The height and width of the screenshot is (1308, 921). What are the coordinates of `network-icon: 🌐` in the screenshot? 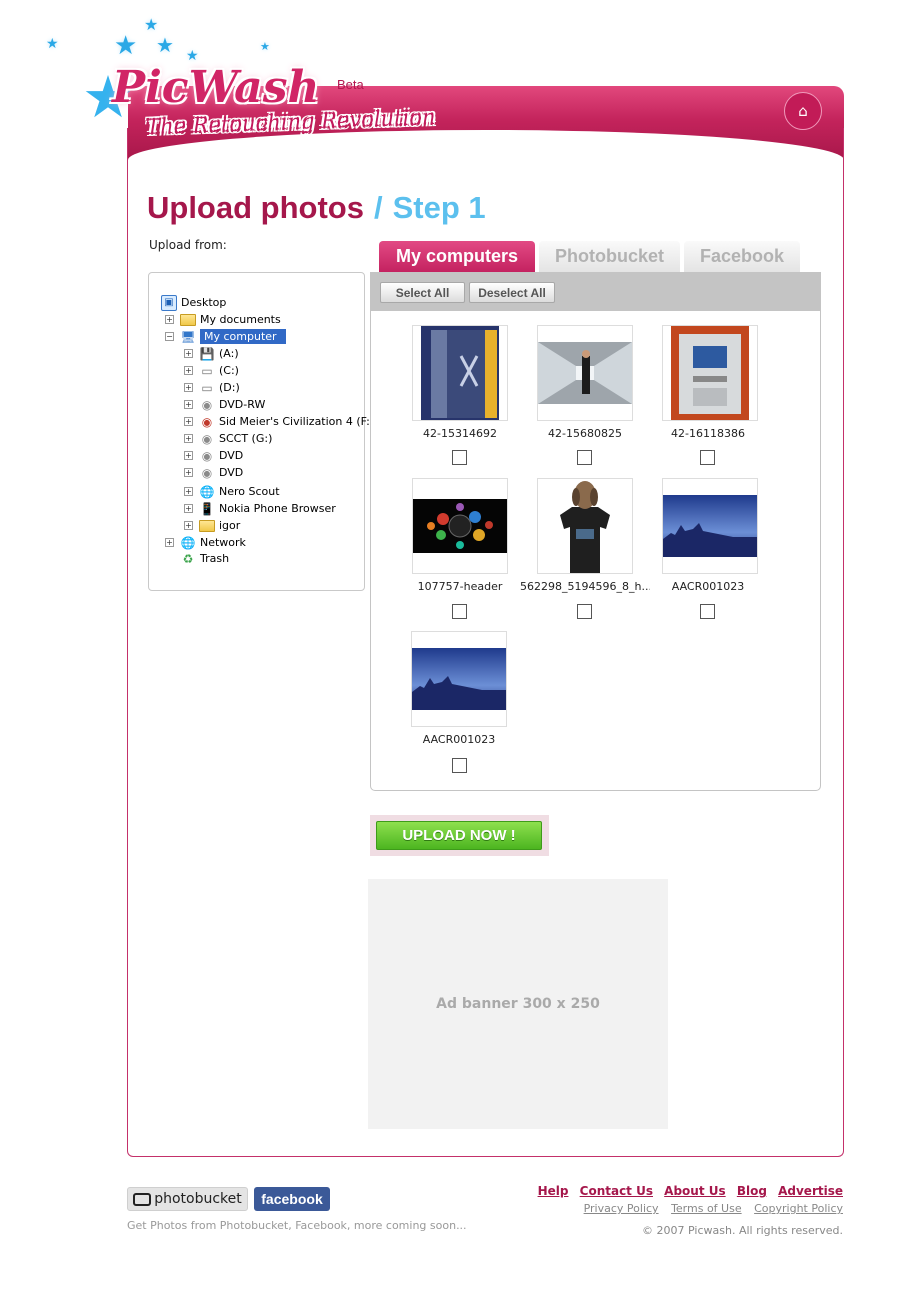 It's located at (188, 542).